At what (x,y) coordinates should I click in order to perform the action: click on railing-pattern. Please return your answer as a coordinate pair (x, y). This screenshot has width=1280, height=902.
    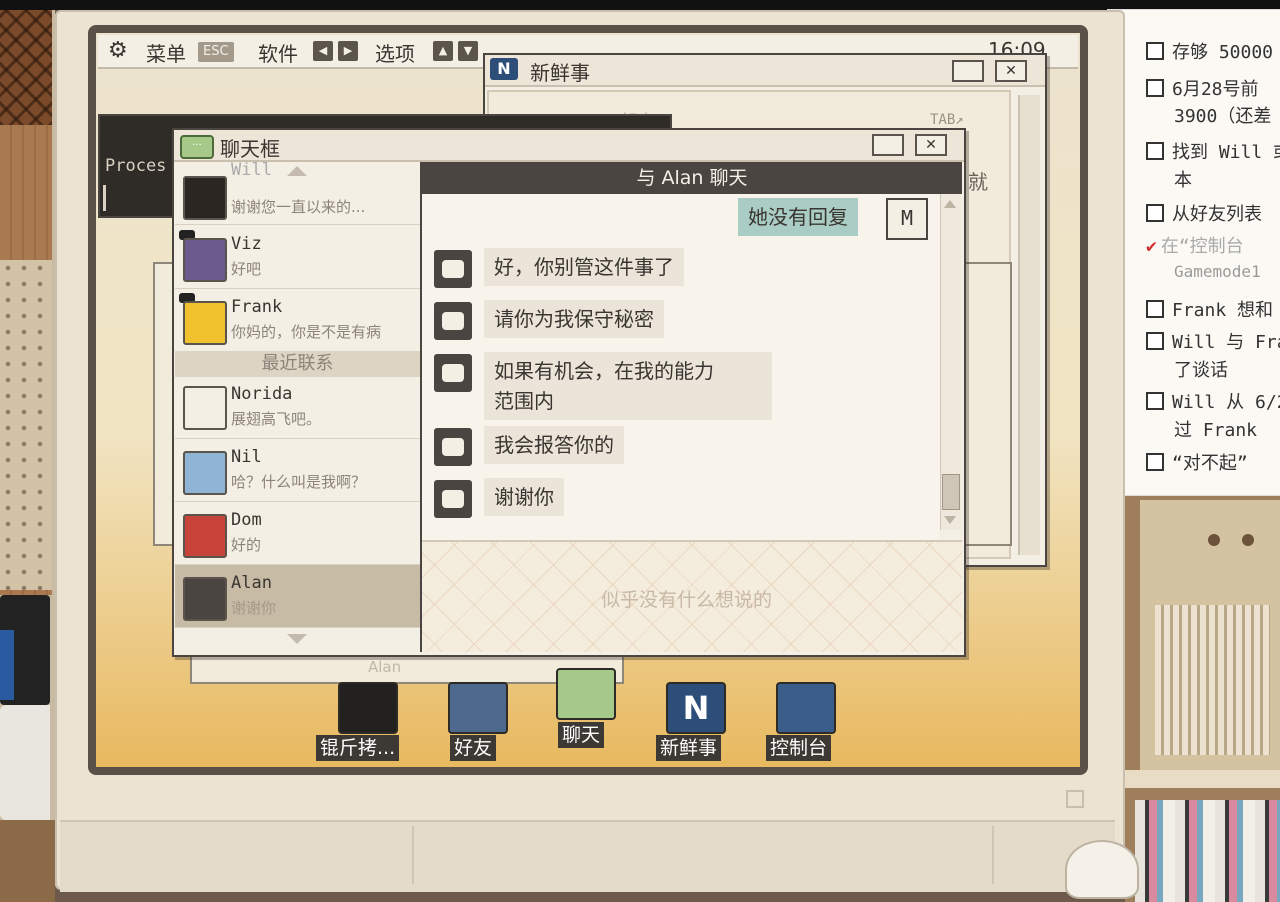
    Looking at the image, I should click on (26, 67).